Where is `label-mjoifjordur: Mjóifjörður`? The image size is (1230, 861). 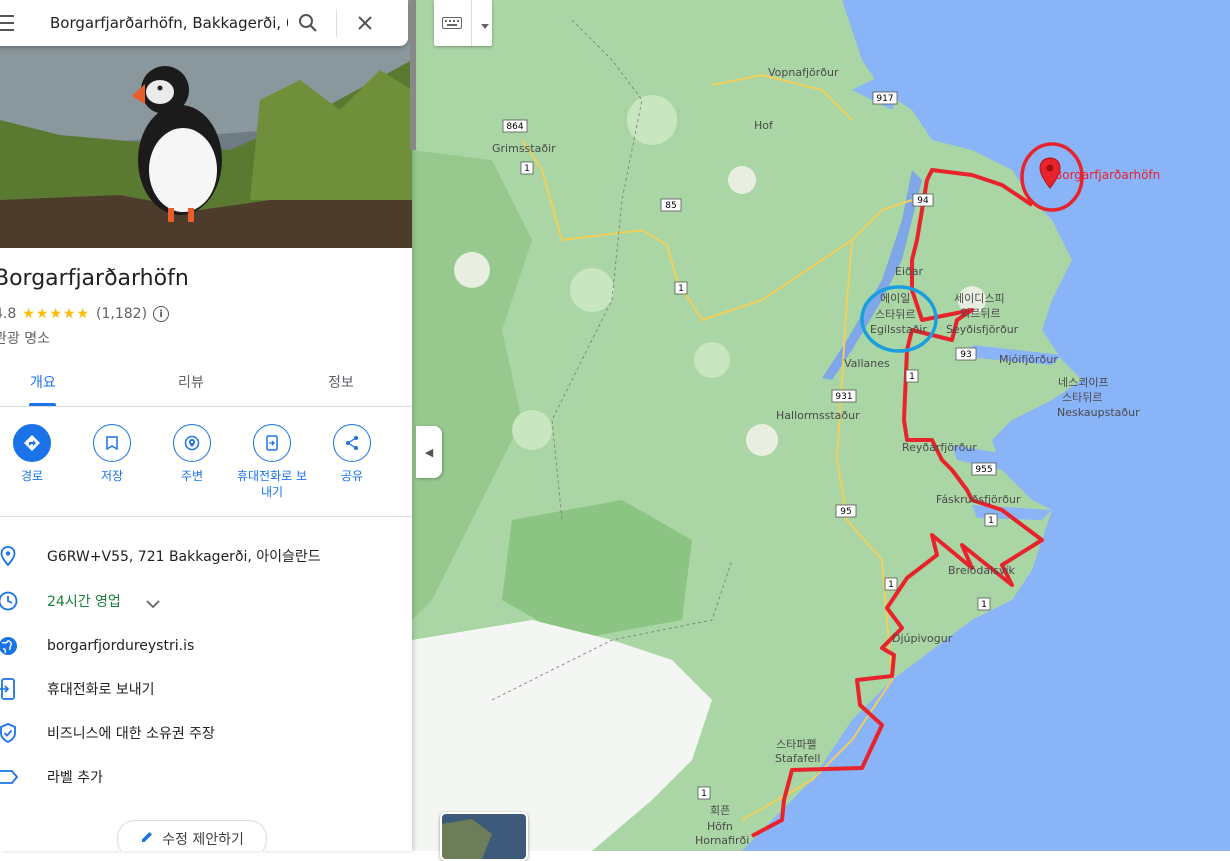 label-mjoifjordur: Mjóifjörður is located at coordinates (1028, 359).